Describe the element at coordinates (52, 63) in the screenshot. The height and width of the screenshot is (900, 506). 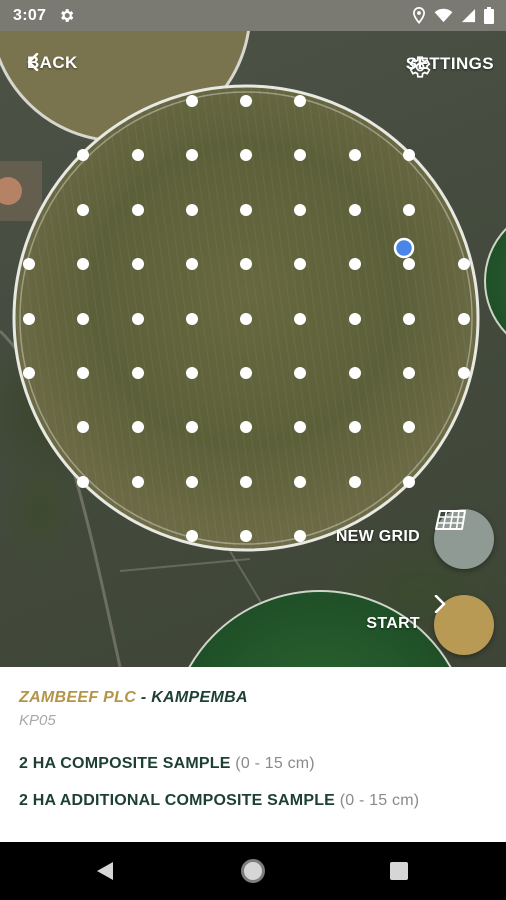
I see `back-button: BACK` at that location.